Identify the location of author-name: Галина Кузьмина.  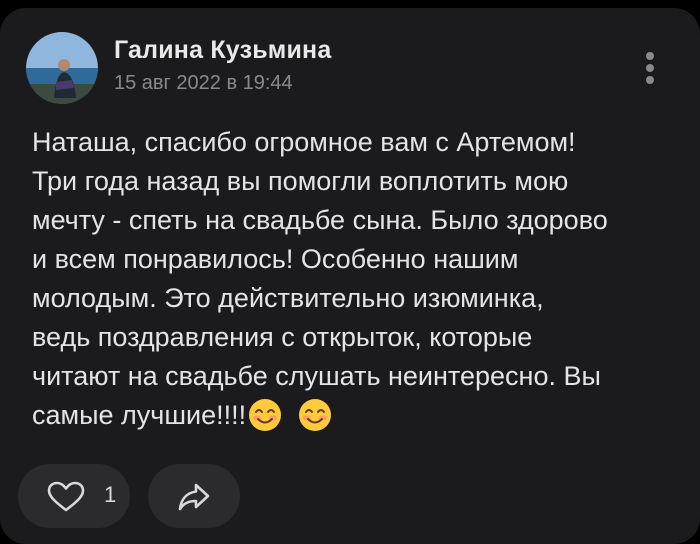
(222, 50).